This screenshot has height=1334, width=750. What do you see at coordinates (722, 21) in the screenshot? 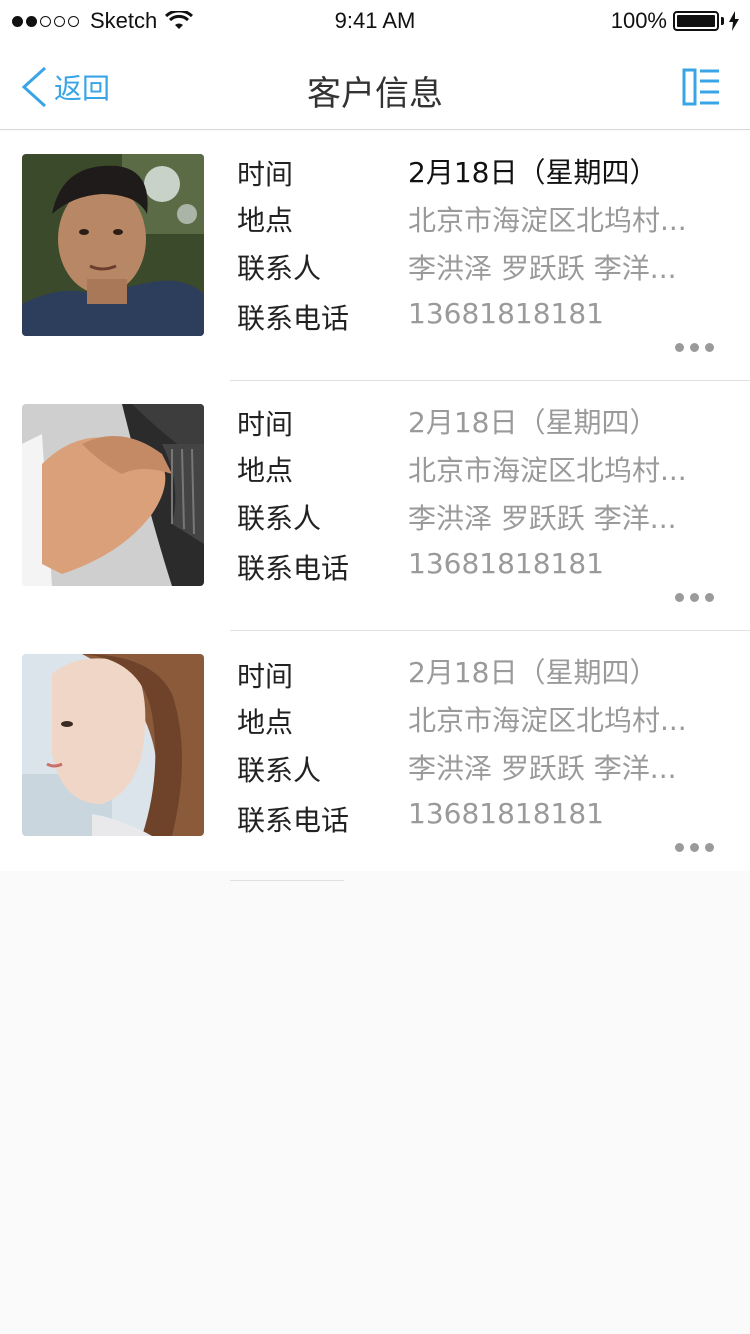
I see `battery-tip` at bounding box center [722, 21].